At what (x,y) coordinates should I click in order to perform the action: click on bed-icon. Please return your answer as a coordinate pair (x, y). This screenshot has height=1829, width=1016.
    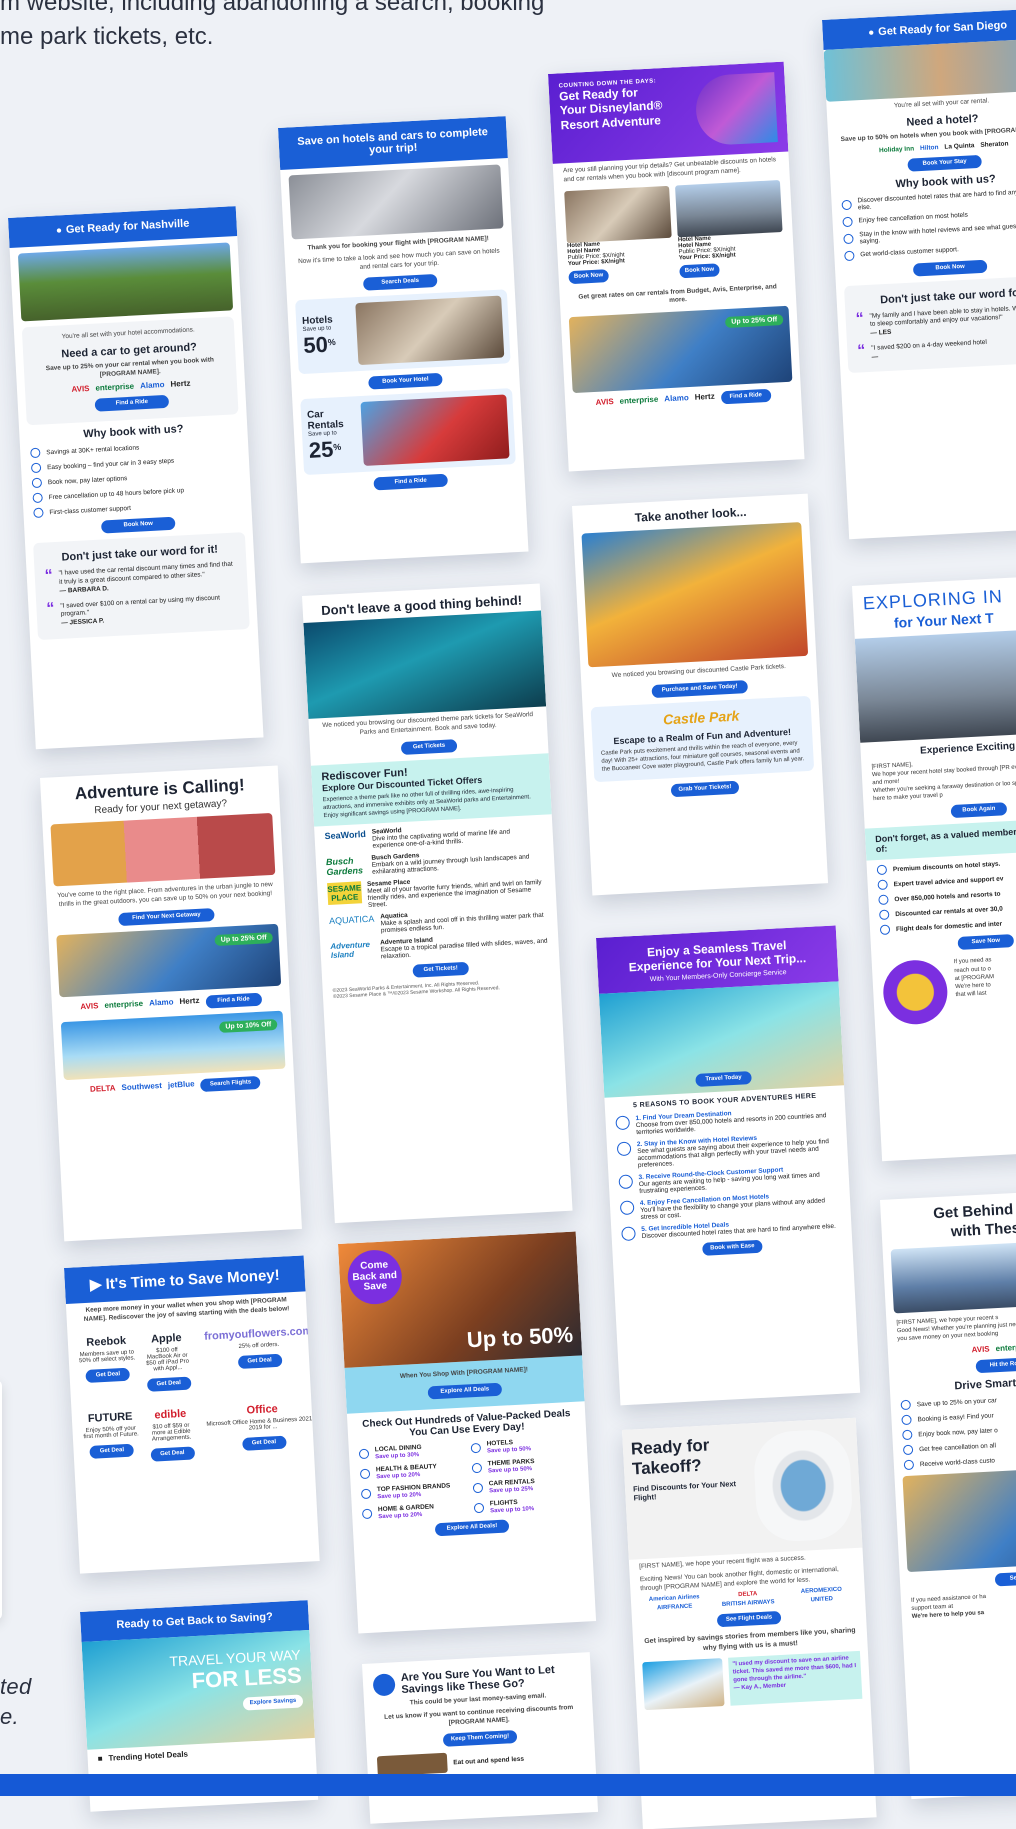
    Looking at the image, I should click on (883, 900).